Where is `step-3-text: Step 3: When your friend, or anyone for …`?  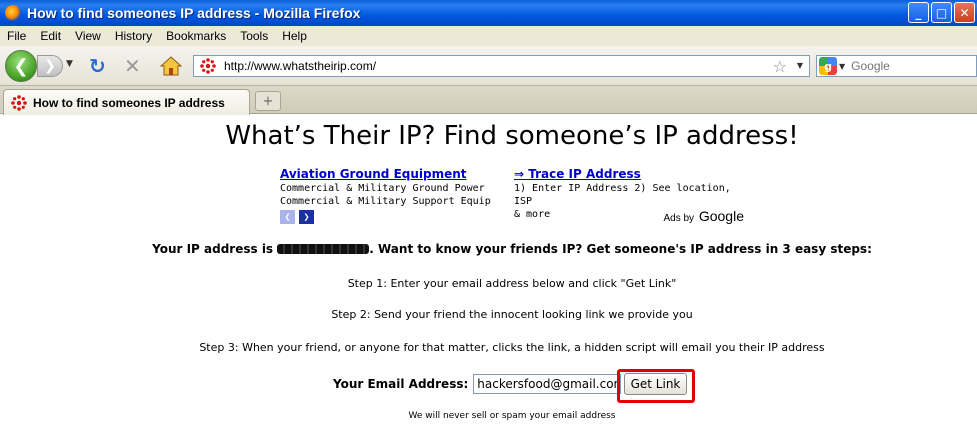
step-3-text: Step 3: When your friend, or anyone for … is located at coordinates (512, 347).